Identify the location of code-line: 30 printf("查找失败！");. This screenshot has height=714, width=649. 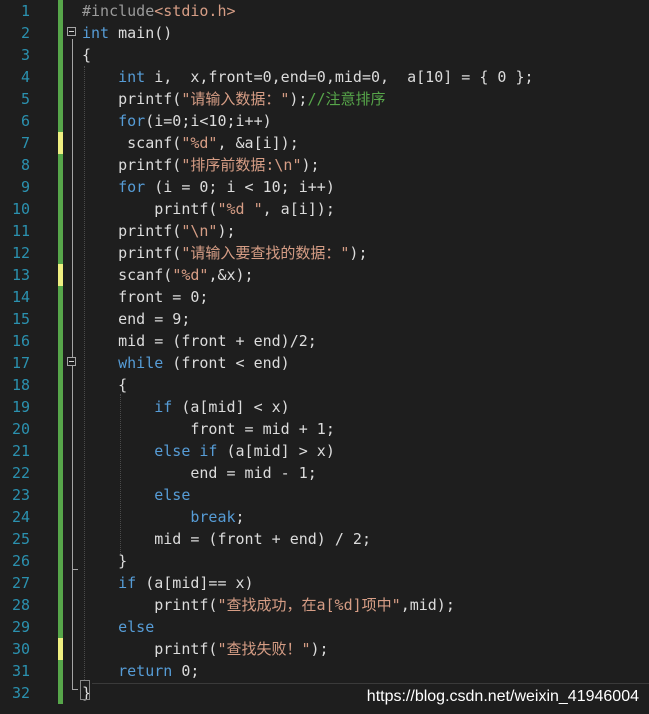
(324, 649).